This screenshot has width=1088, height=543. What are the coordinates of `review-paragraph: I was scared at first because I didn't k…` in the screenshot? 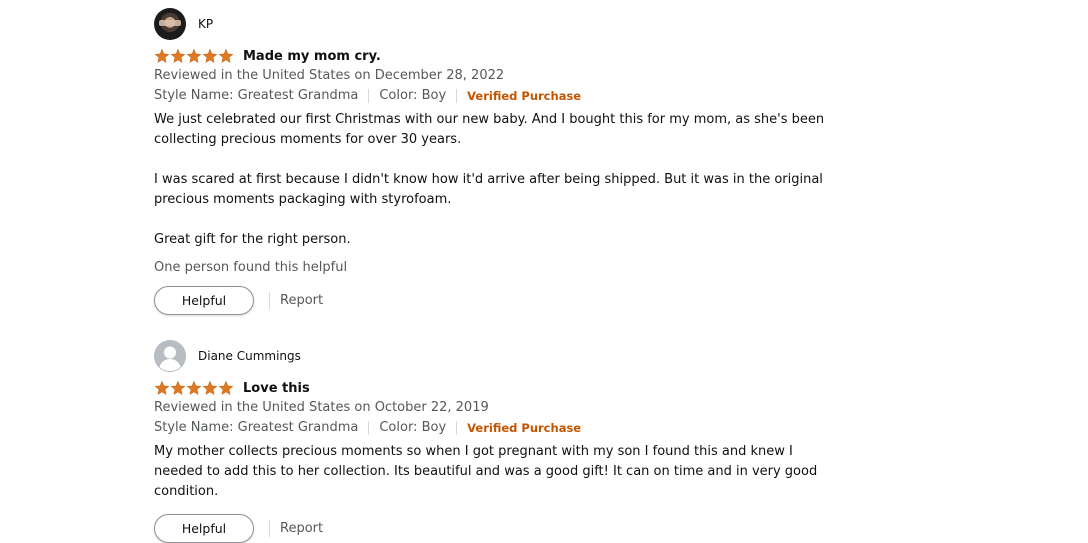 It's located at (488, 189).